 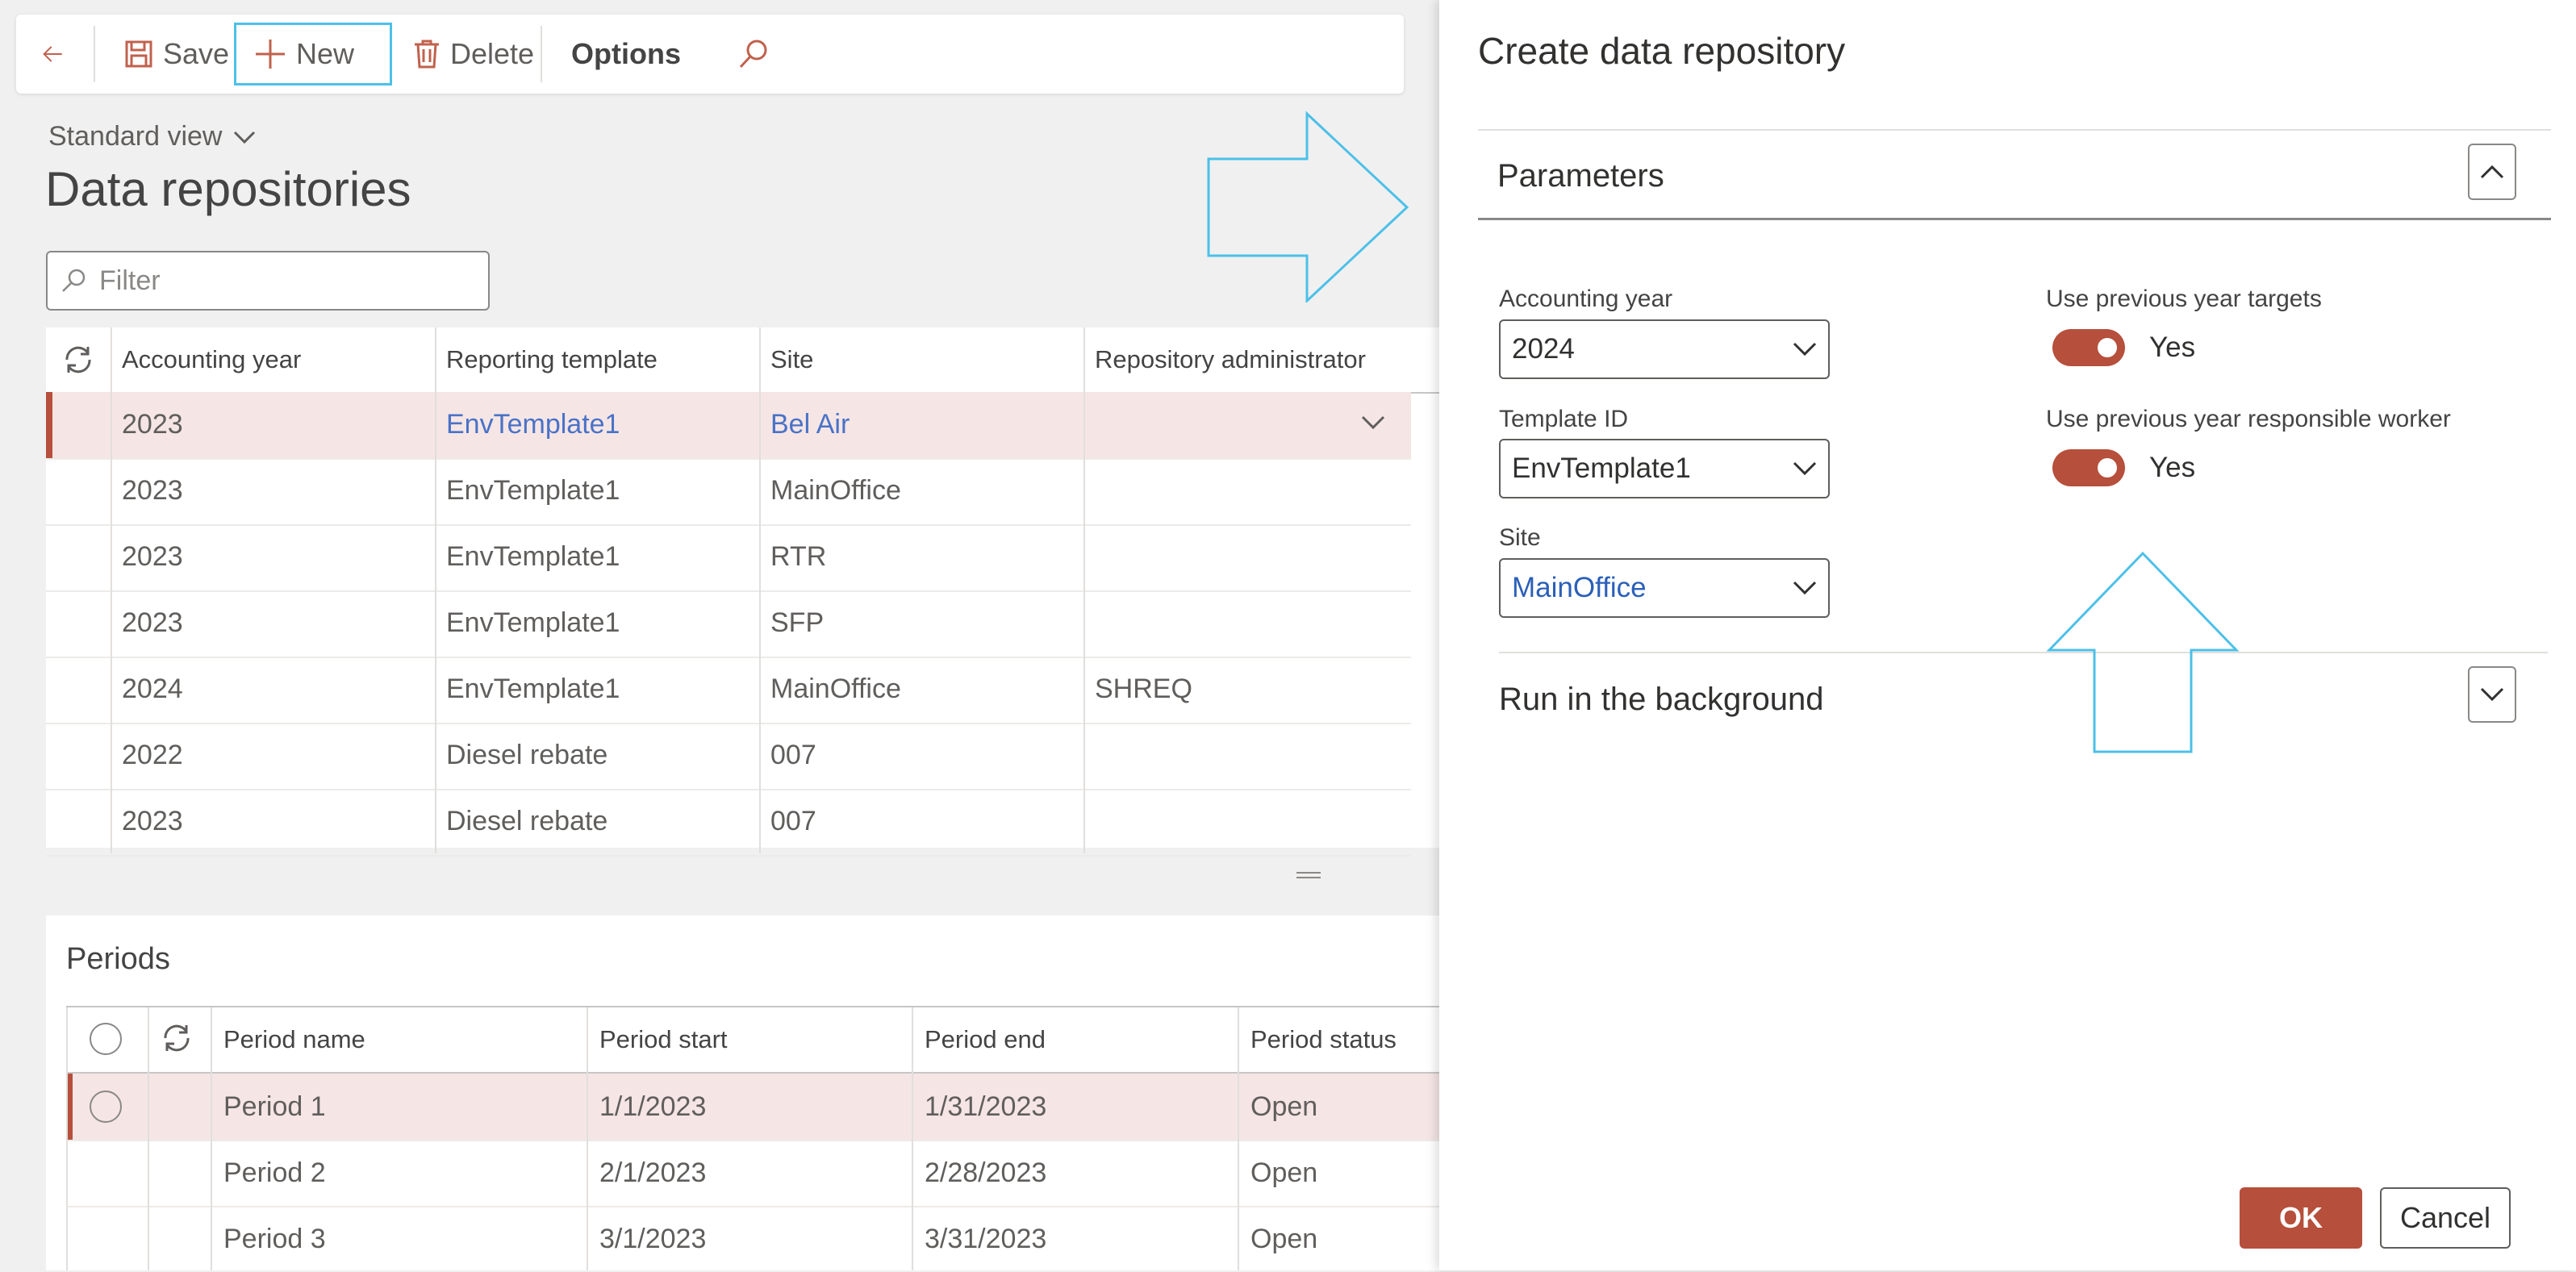 What do you see at coordinates (1662, 51) in the screenshot?
I see `dialog-title: Create data repository` at bounding box center [1662, 51].